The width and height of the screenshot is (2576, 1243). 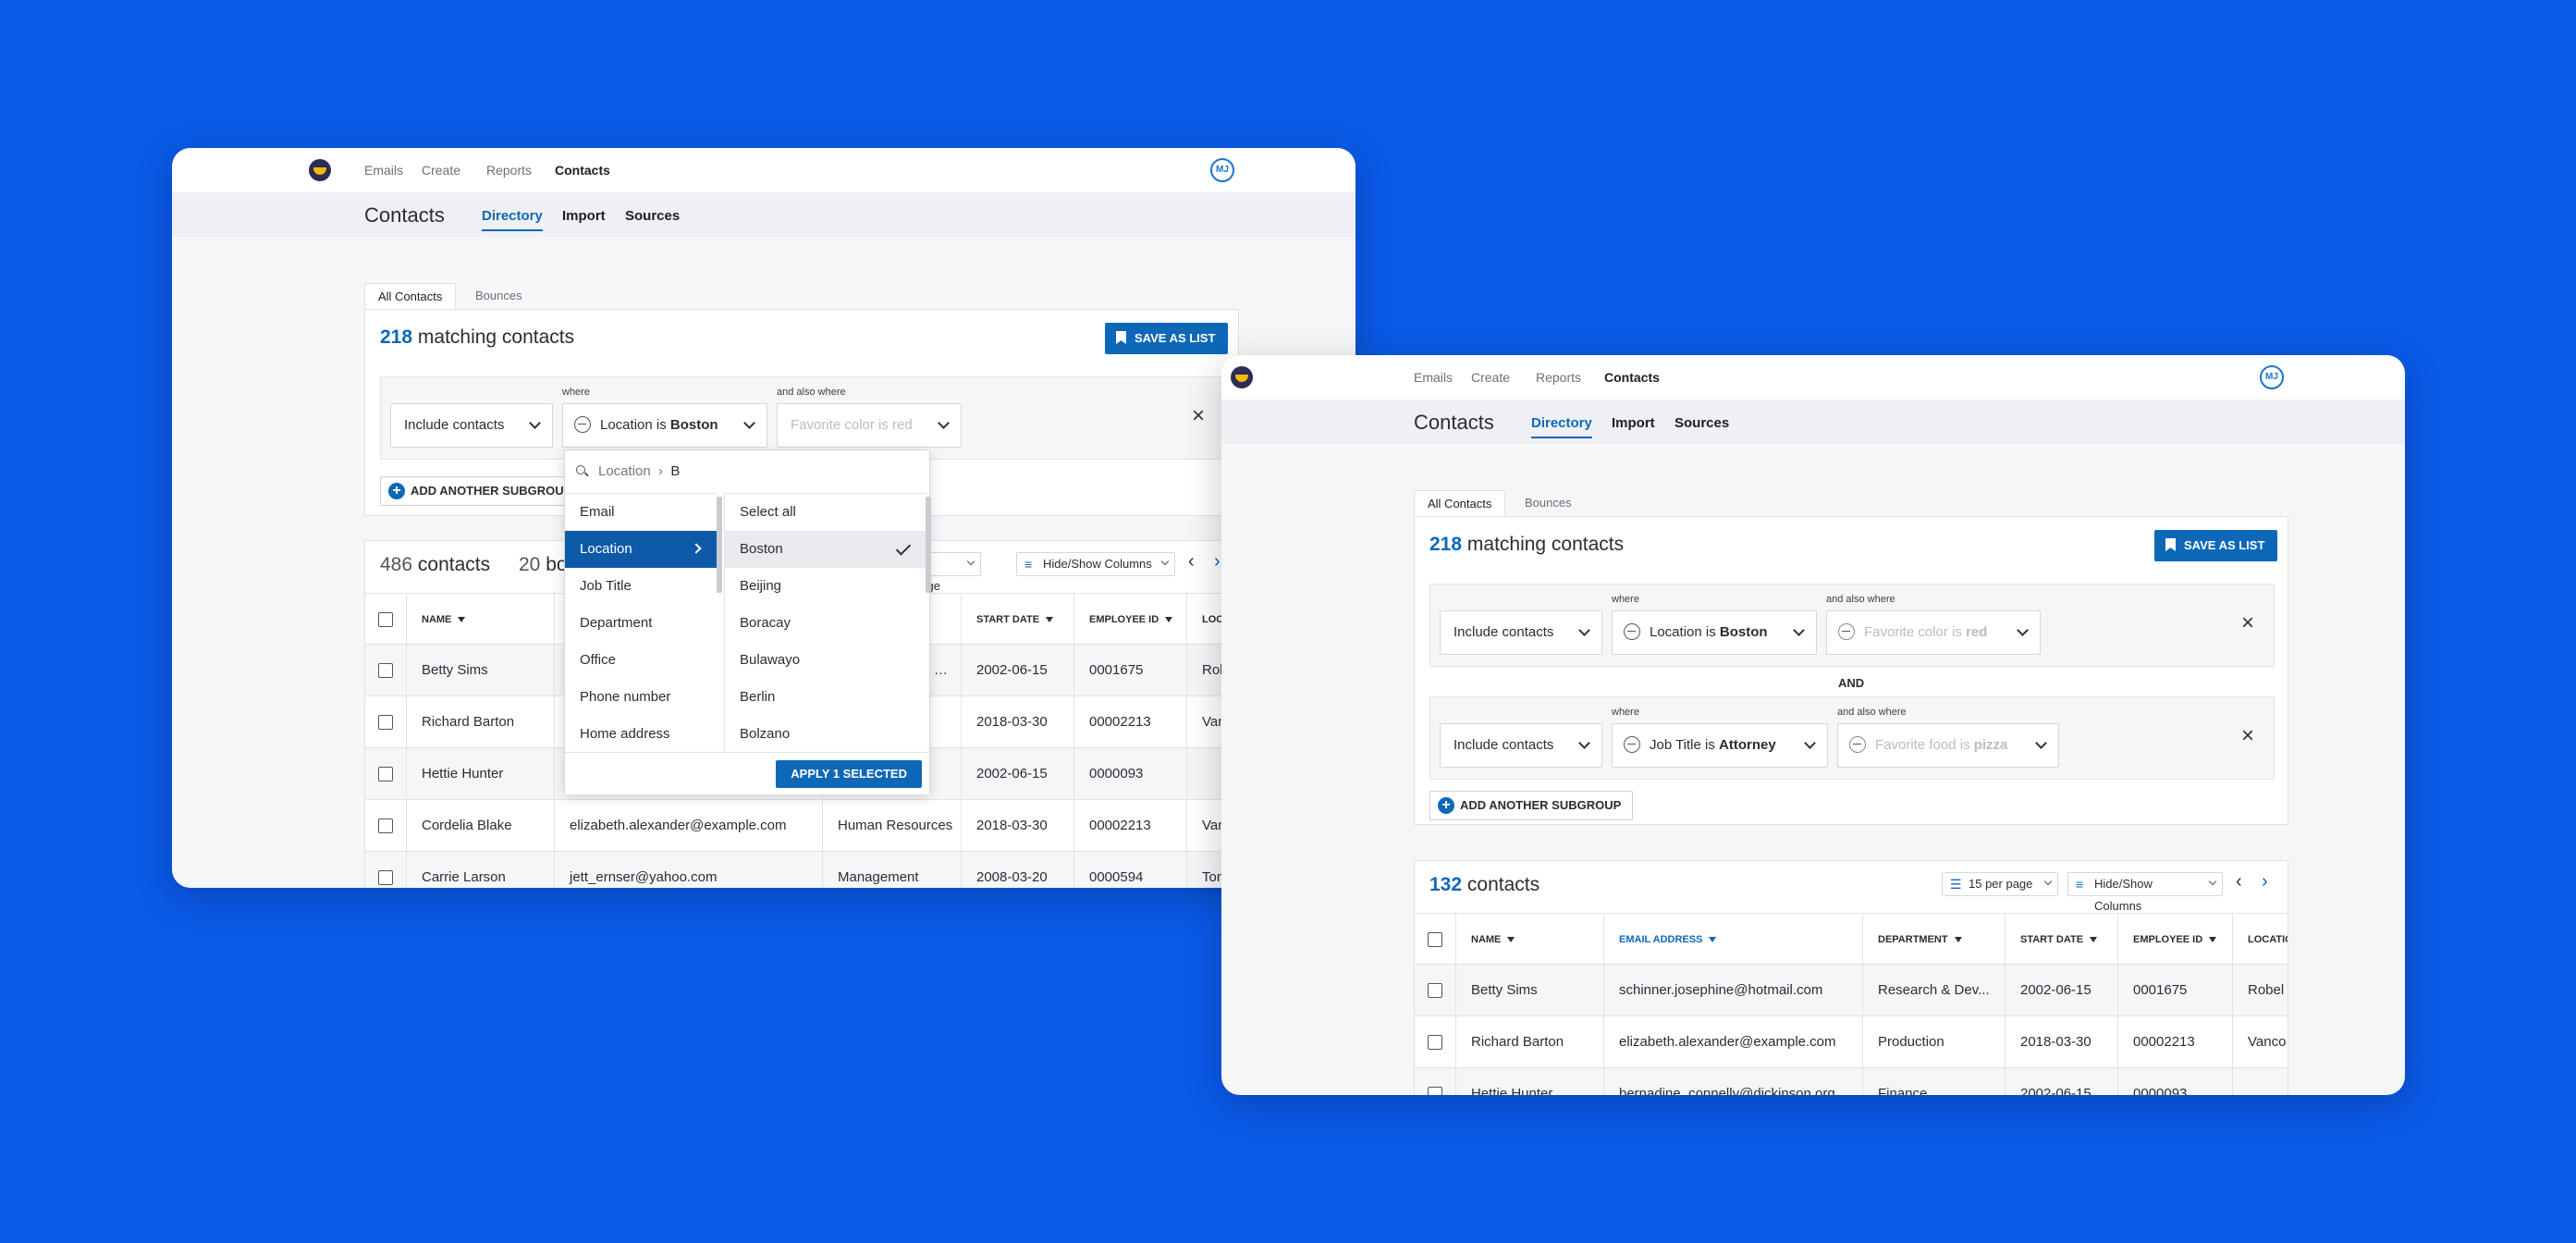 What do you see at coordinates (826, 734) in the screenshot?
I see `value-item-bolzano: Bolzano` at bounding box center [826, 734].